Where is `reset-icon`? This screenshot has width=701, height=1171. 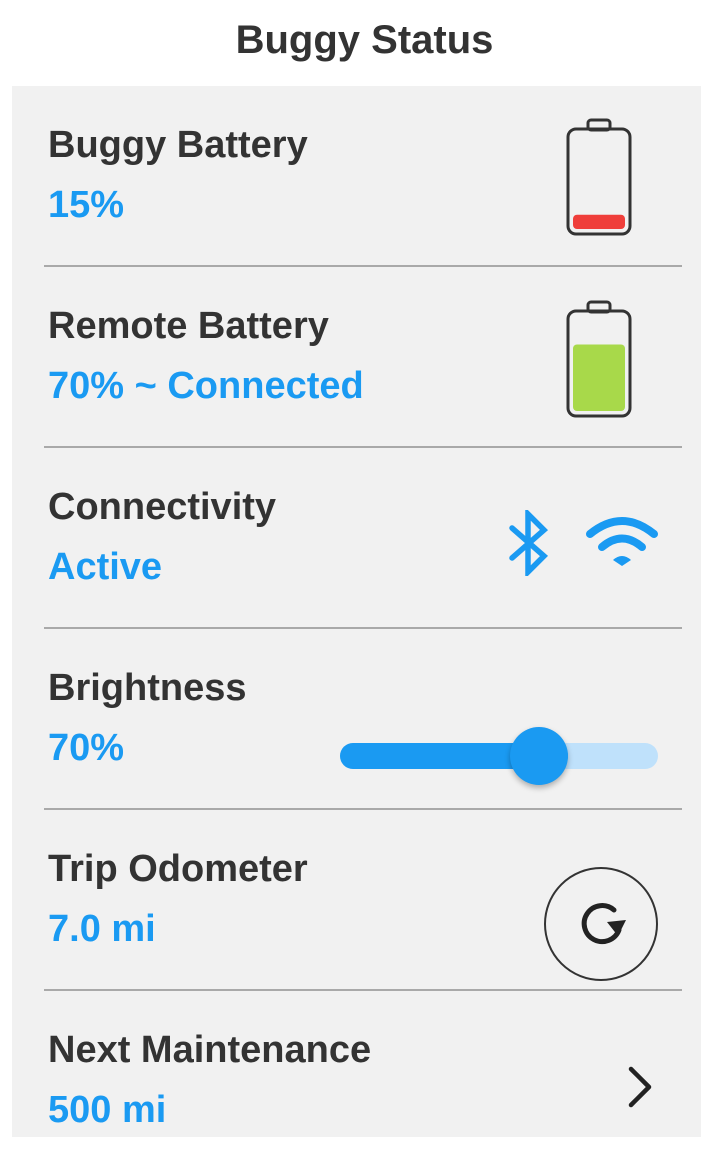 reset-icon is located at coordinates (603, 924).